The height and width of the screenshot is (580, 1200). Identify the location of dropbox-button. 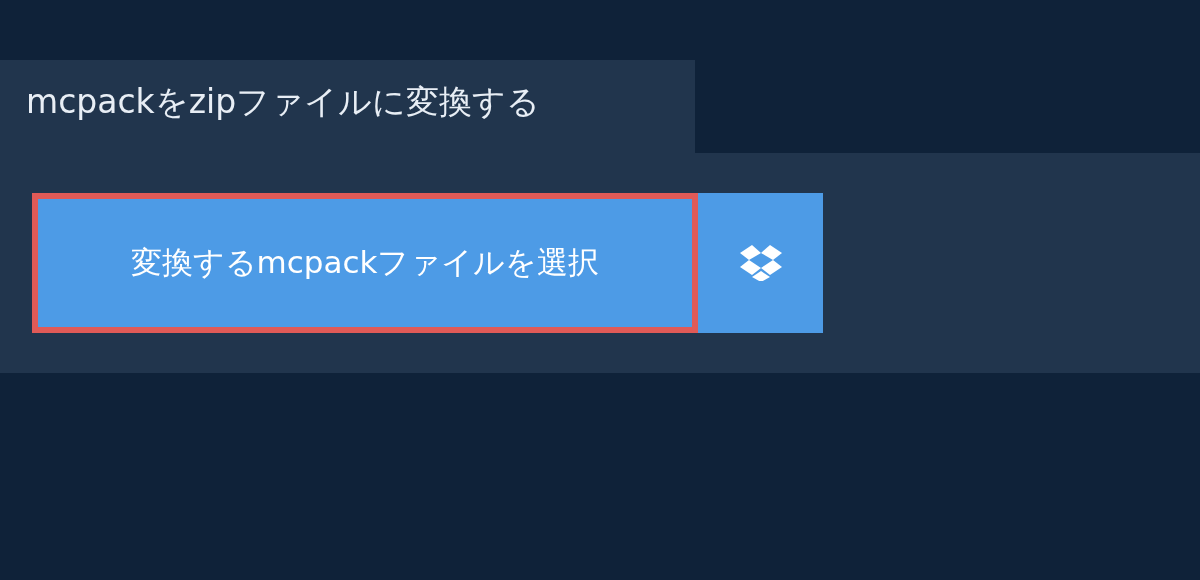
(760, 263).